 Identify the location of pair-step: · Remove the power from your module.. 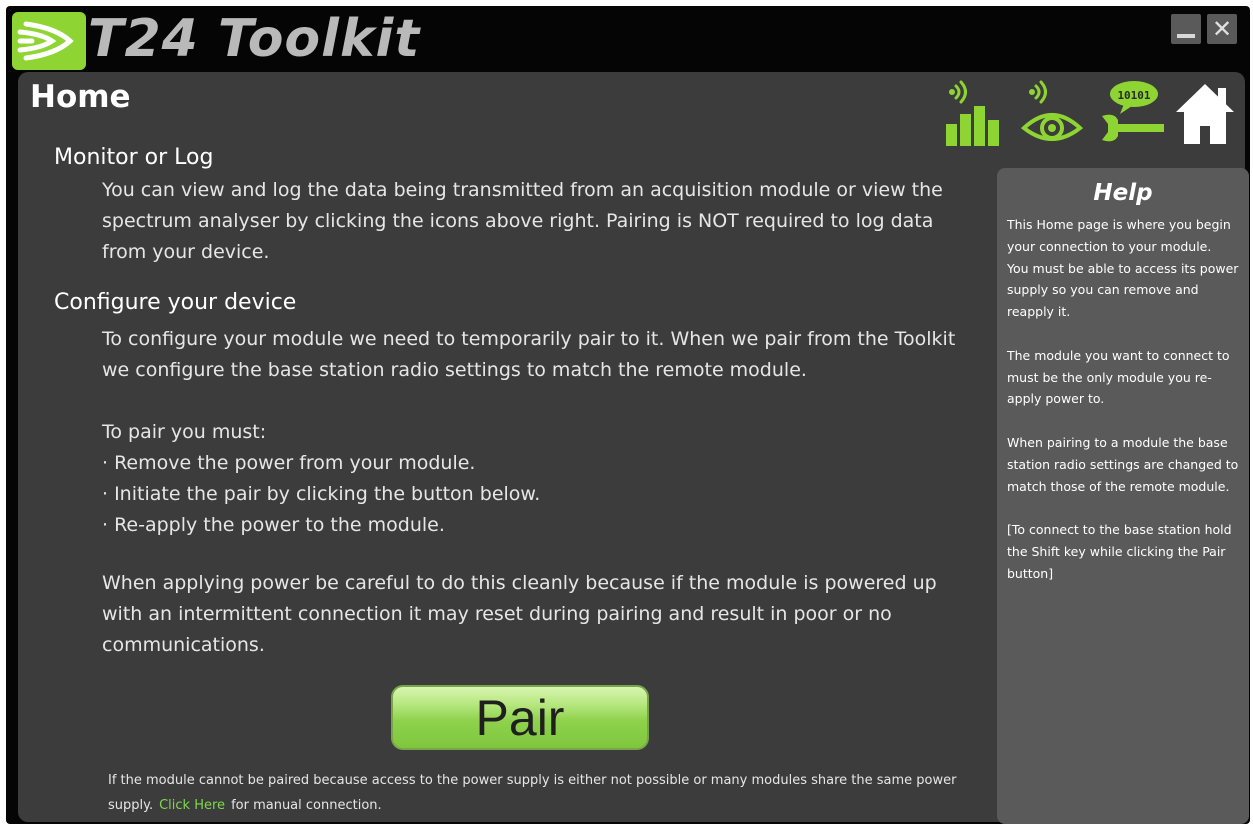
(289, 463).